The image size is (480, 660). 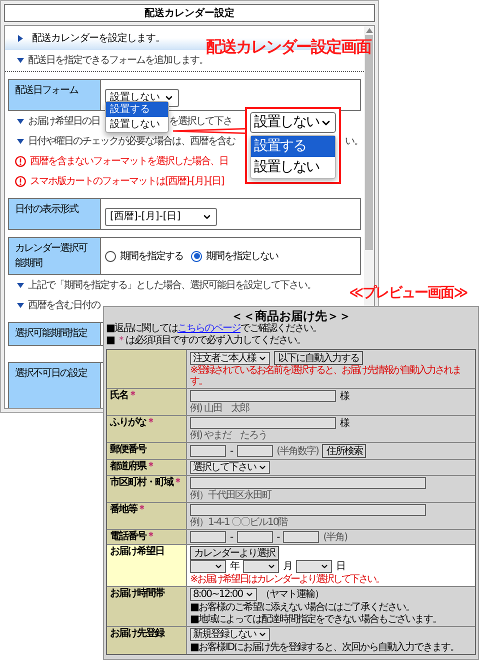 What do you see at coordinates (335, 537) in the screenshot?
I see `example-text: (半角)` at bounding box center [335, 537].